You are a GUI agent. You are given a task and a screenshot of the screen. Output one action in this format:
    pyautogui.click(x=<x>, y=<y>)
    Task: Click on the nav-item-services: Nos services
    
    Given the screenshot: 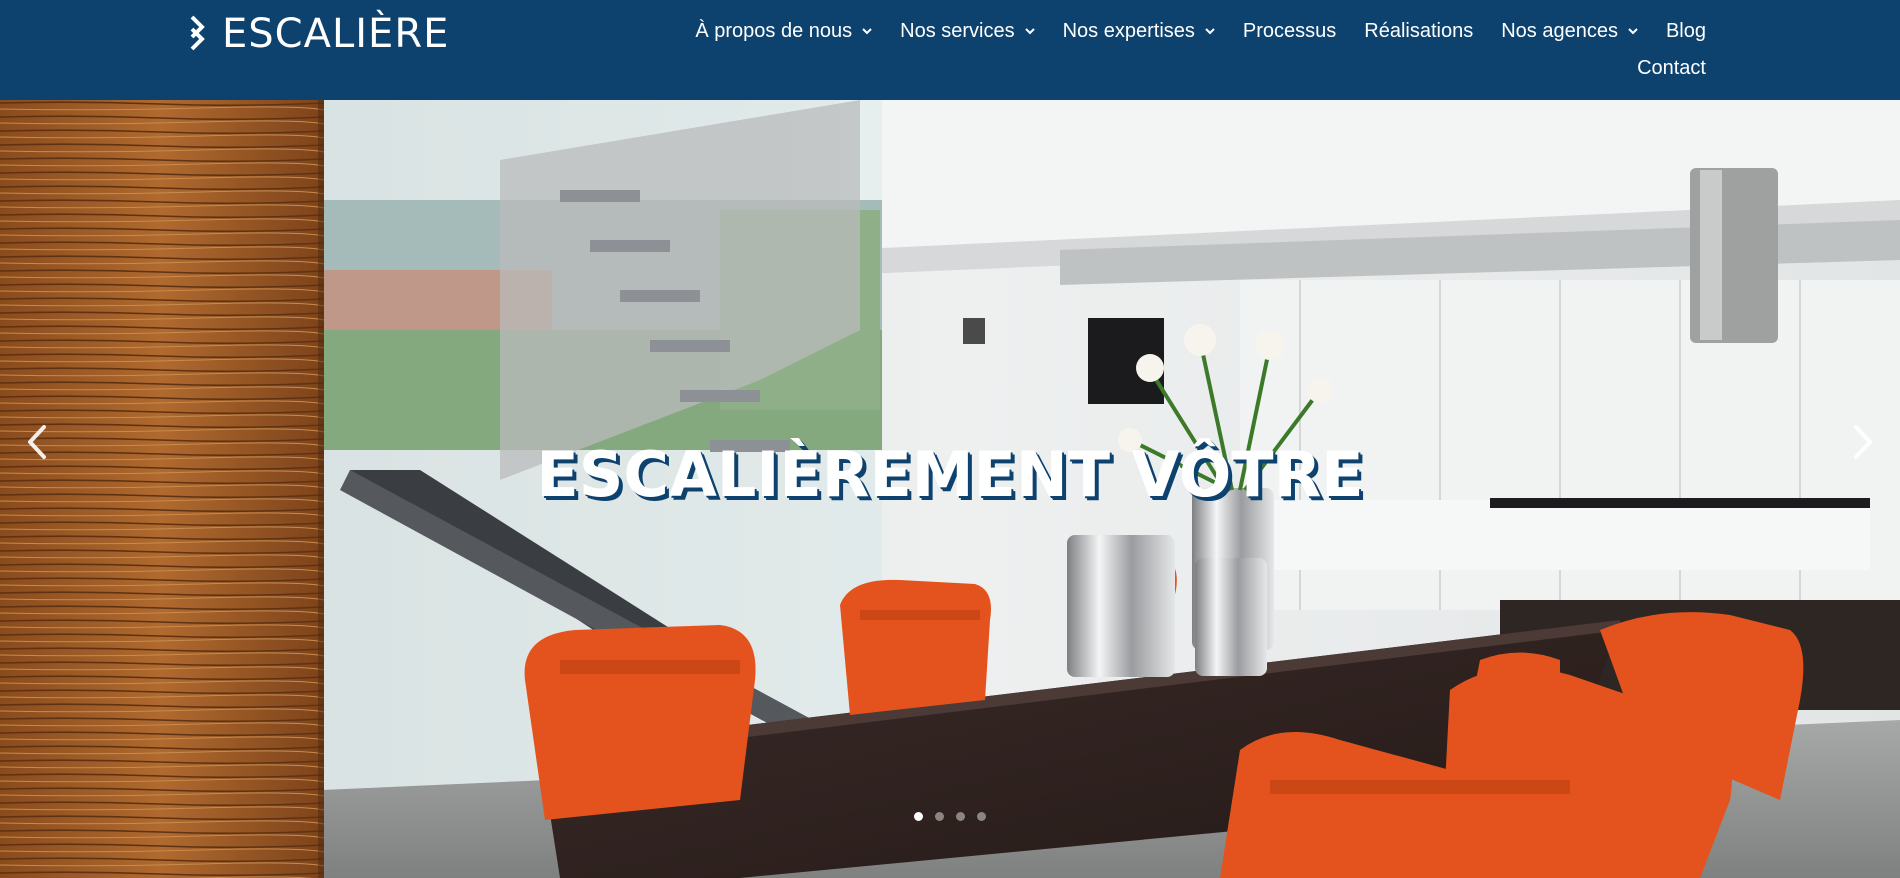 What is the action you would take?
    pyautogui.click(x=967, y=31)
    